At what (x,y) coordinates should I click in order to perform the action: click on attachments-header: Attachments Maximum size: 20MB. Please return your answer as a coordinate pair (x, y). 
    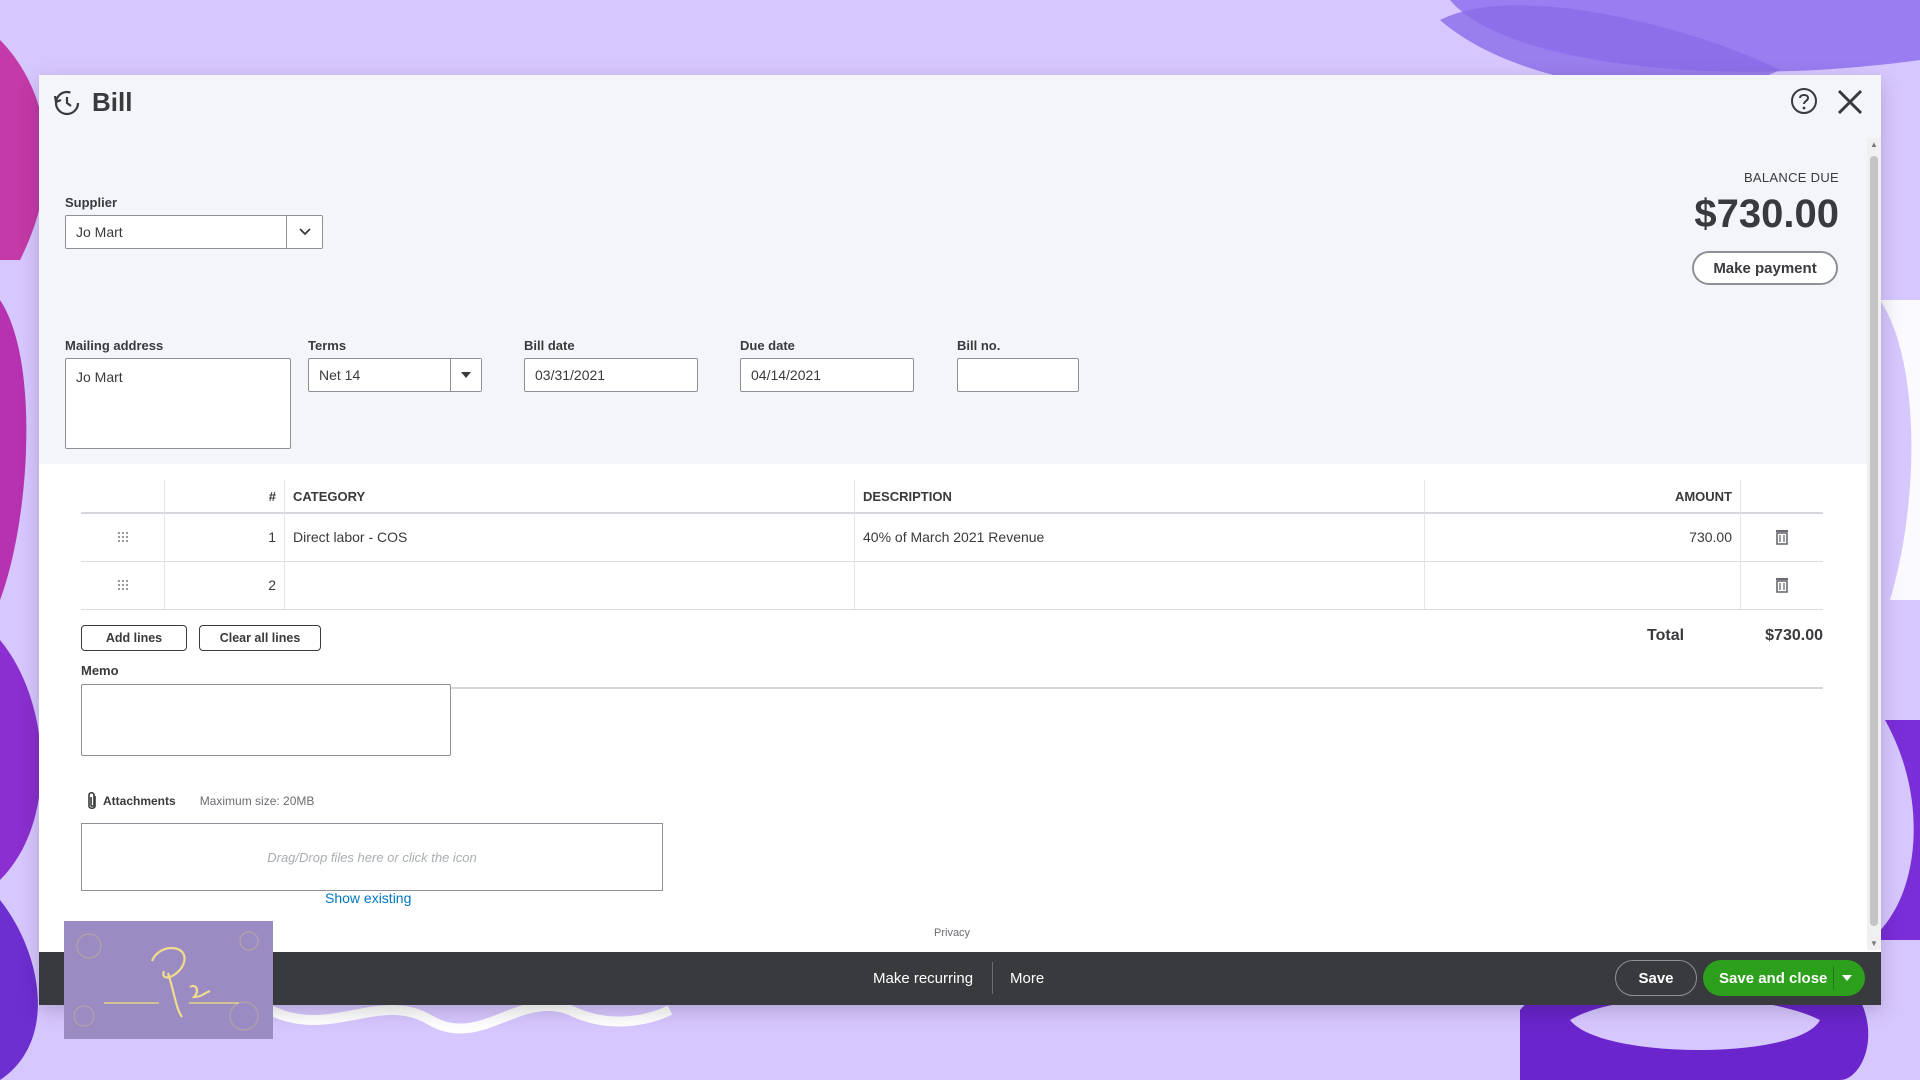
    Looking at the image, I should click on (199, 801).